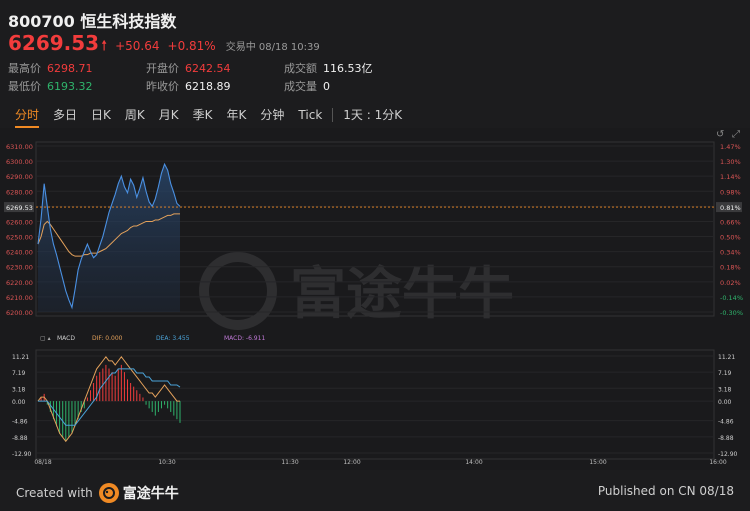  What do you see at coordinates (731, 313) in the screenshot?
I see `y-tick-right: -0.30%` at bounding box center [731, 313].